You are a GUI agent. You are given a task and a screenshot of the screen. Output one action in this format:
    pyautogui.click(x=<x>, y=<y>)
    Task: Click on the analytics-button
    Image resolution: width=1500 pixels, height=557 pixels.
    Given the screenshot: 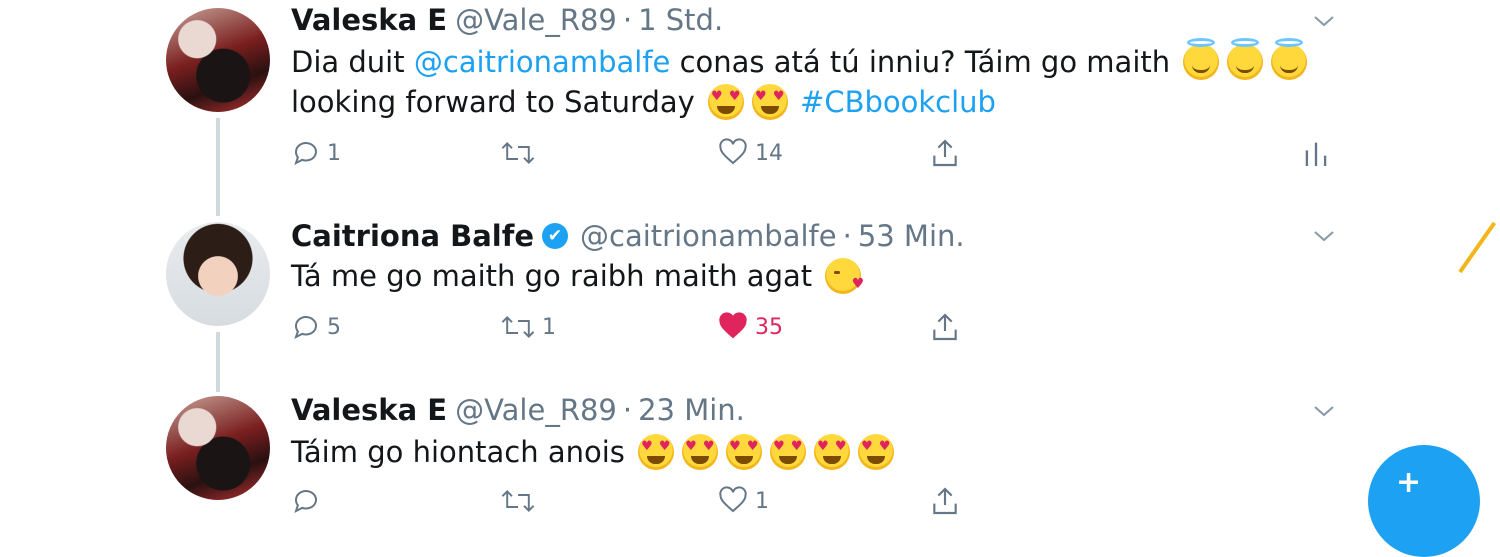 What is the action you would take?
    pyautogui.click(x=1316, y=153)
    